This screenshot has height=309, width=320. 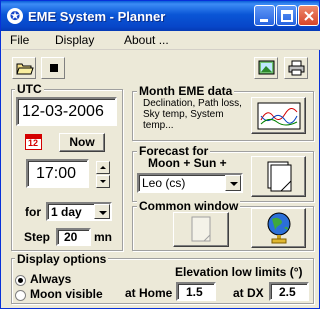 I want to click on time-spin-down, so click(x=103, y=181).